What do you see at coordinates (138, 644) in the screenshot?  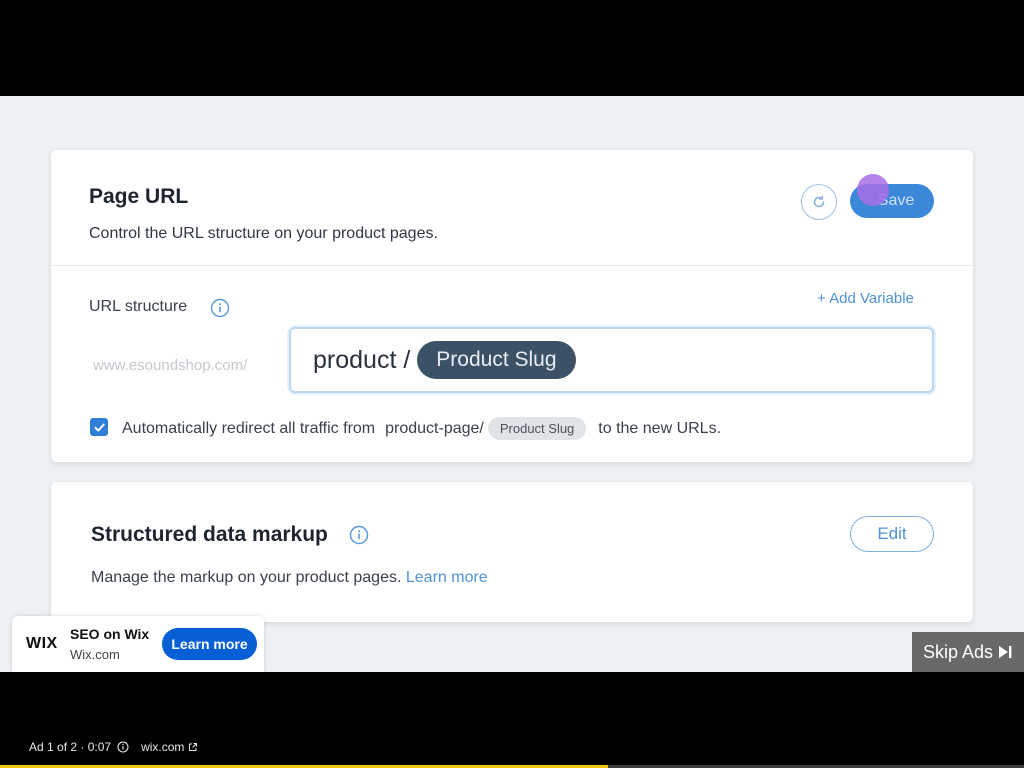 I see `ad-overlay: WIX SEO on Wix Wix.com Learn more` at bounding box center [138, 644].